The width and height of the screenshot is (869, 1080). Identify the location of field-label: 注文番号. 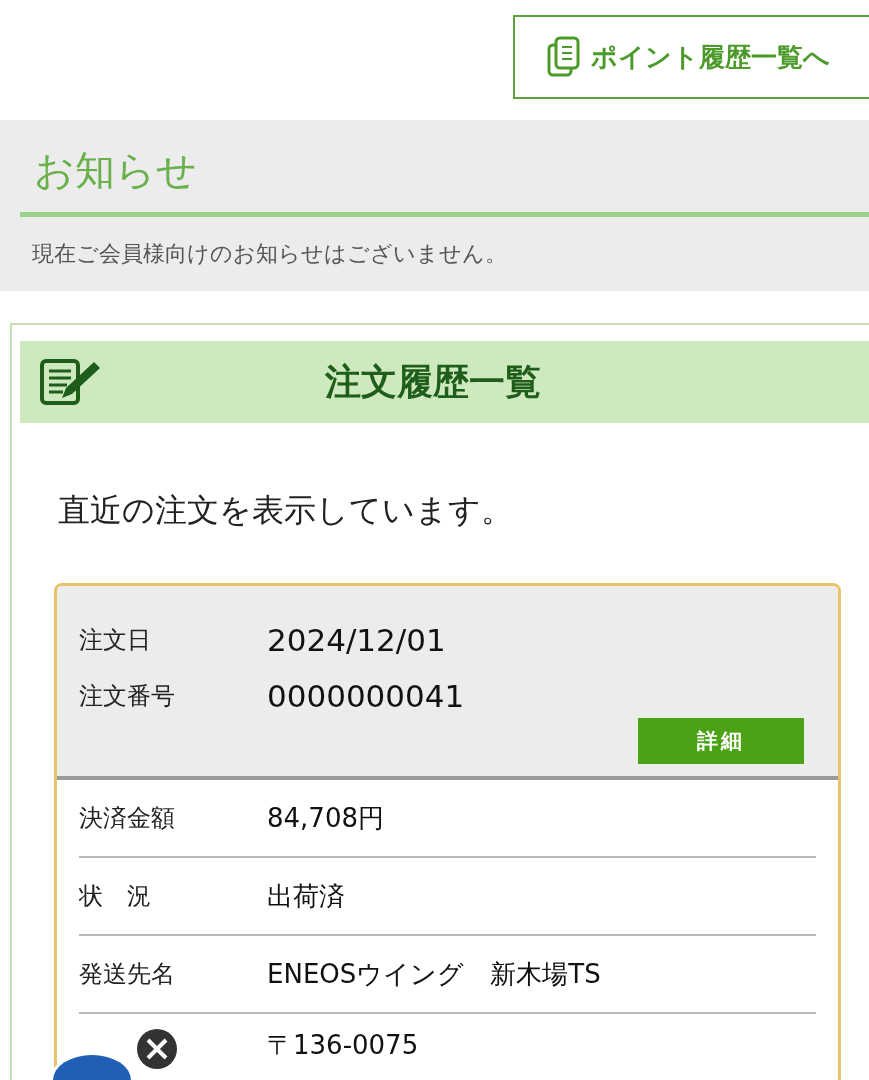
(127, 696).